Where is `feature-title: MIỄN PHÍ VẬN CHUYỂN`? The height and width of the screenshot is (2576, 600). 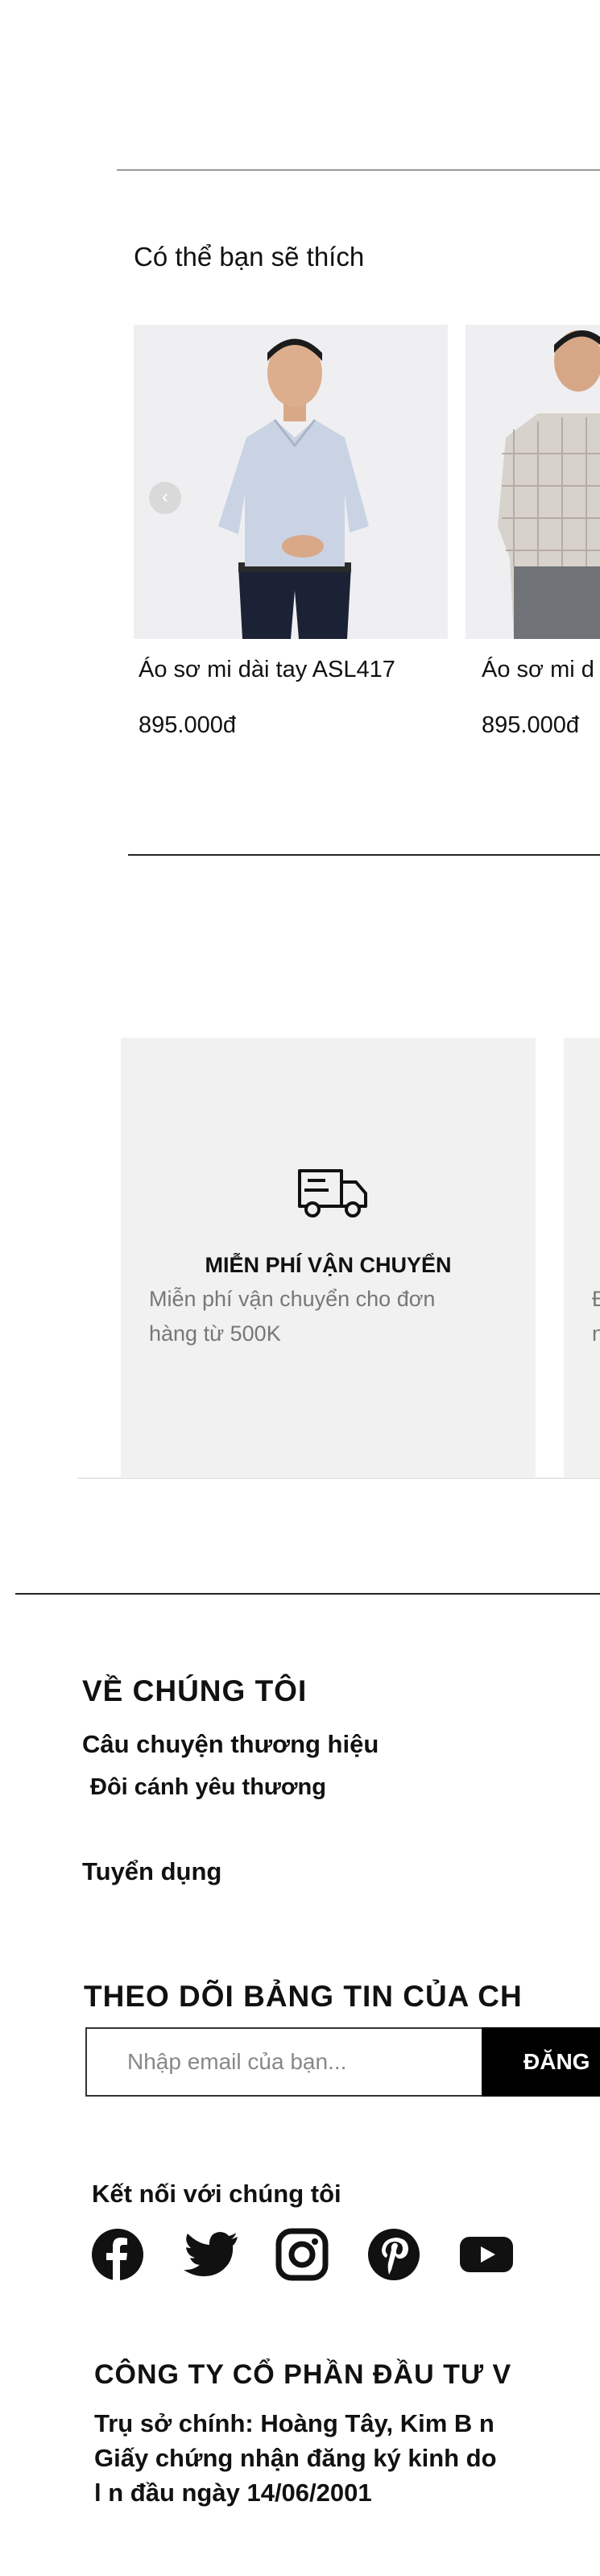 feature-title: MIỄN PHÍ VẬN CHUYỂN is located at coordinates (328, 1265).